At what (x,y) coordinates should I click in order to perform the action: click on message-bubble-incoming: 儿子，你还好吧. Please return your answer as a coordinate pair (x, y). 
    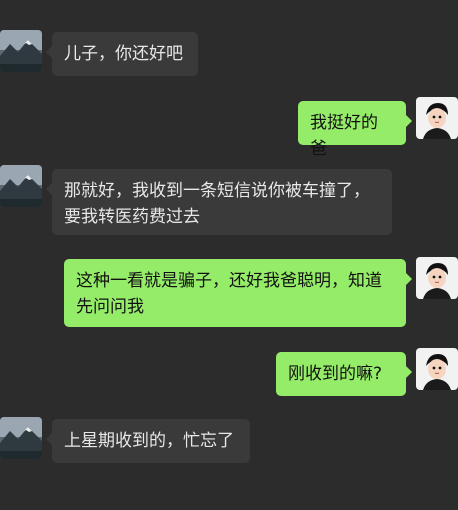
    Looking at the image, I should click on (122, 54).